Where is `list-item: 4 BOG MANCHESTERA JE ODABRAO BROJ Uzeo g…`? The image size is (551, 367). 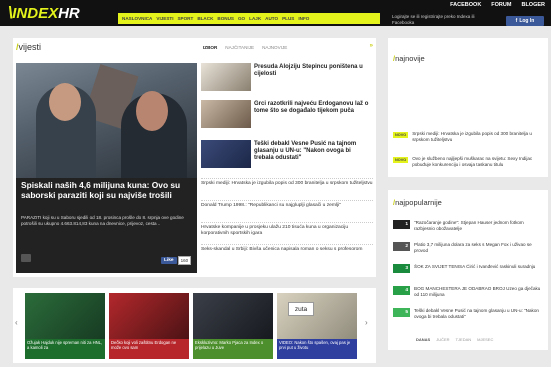
list-item: 4 BOG MANCHESTERA JE ODABRAO BROJ Uzeo g… is located at coordinates (469, 291).